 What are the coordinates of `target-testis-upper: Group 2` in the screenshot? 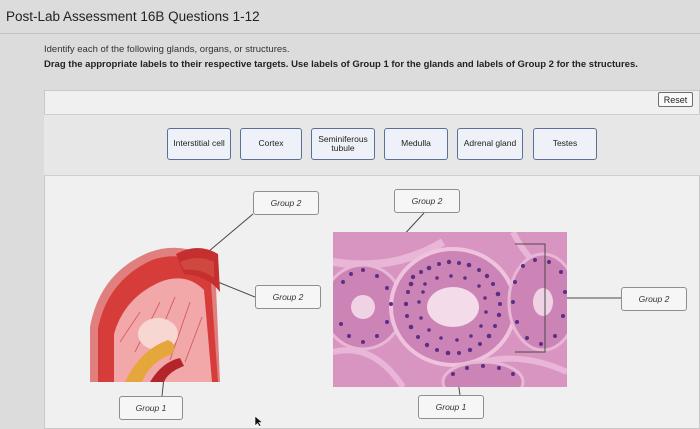 It's located at (427, 201).